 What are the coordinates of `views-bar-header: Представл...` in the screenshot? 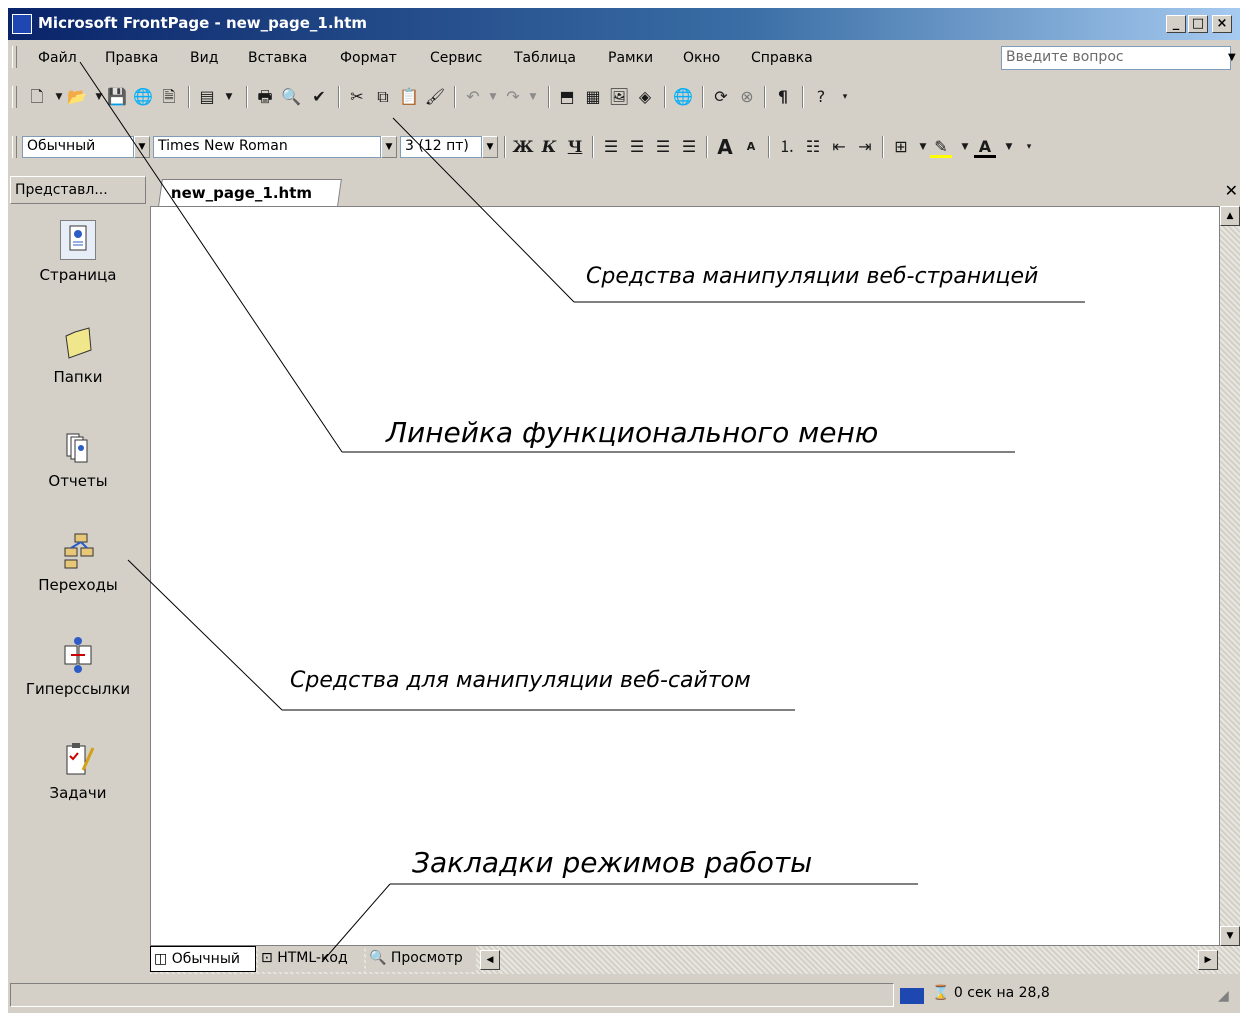 It's located at (78, 190).